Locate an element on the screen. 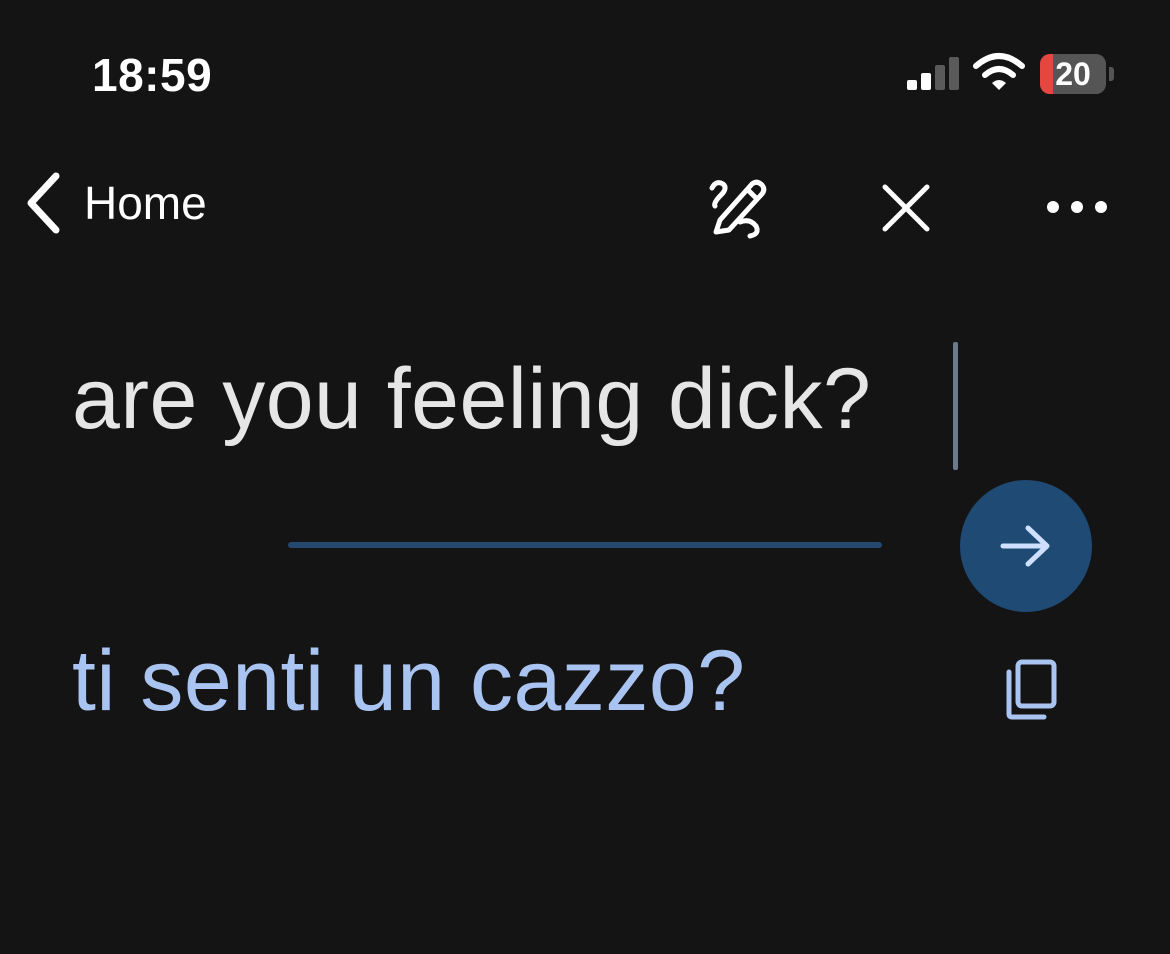  battery-level: 20 is located at coordinates (1073, 74).